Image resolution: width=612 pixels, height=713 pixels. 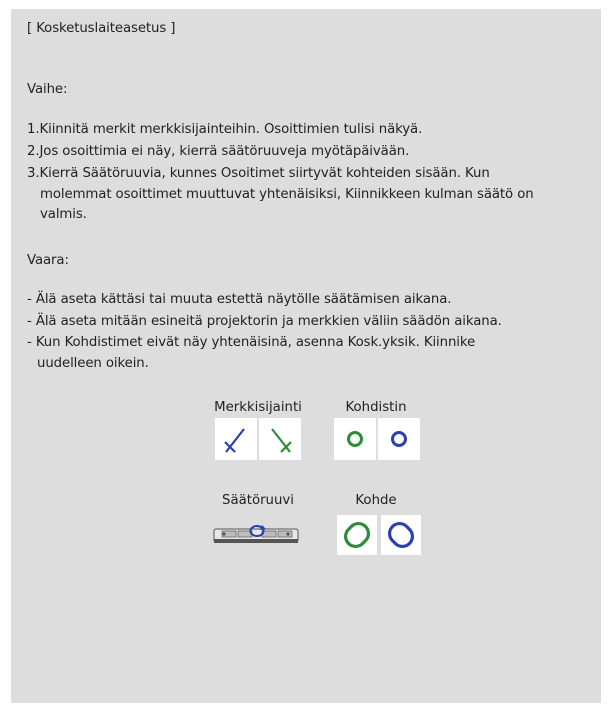 I want to click on pointer-blue-tile, so click(x=399, y=439).